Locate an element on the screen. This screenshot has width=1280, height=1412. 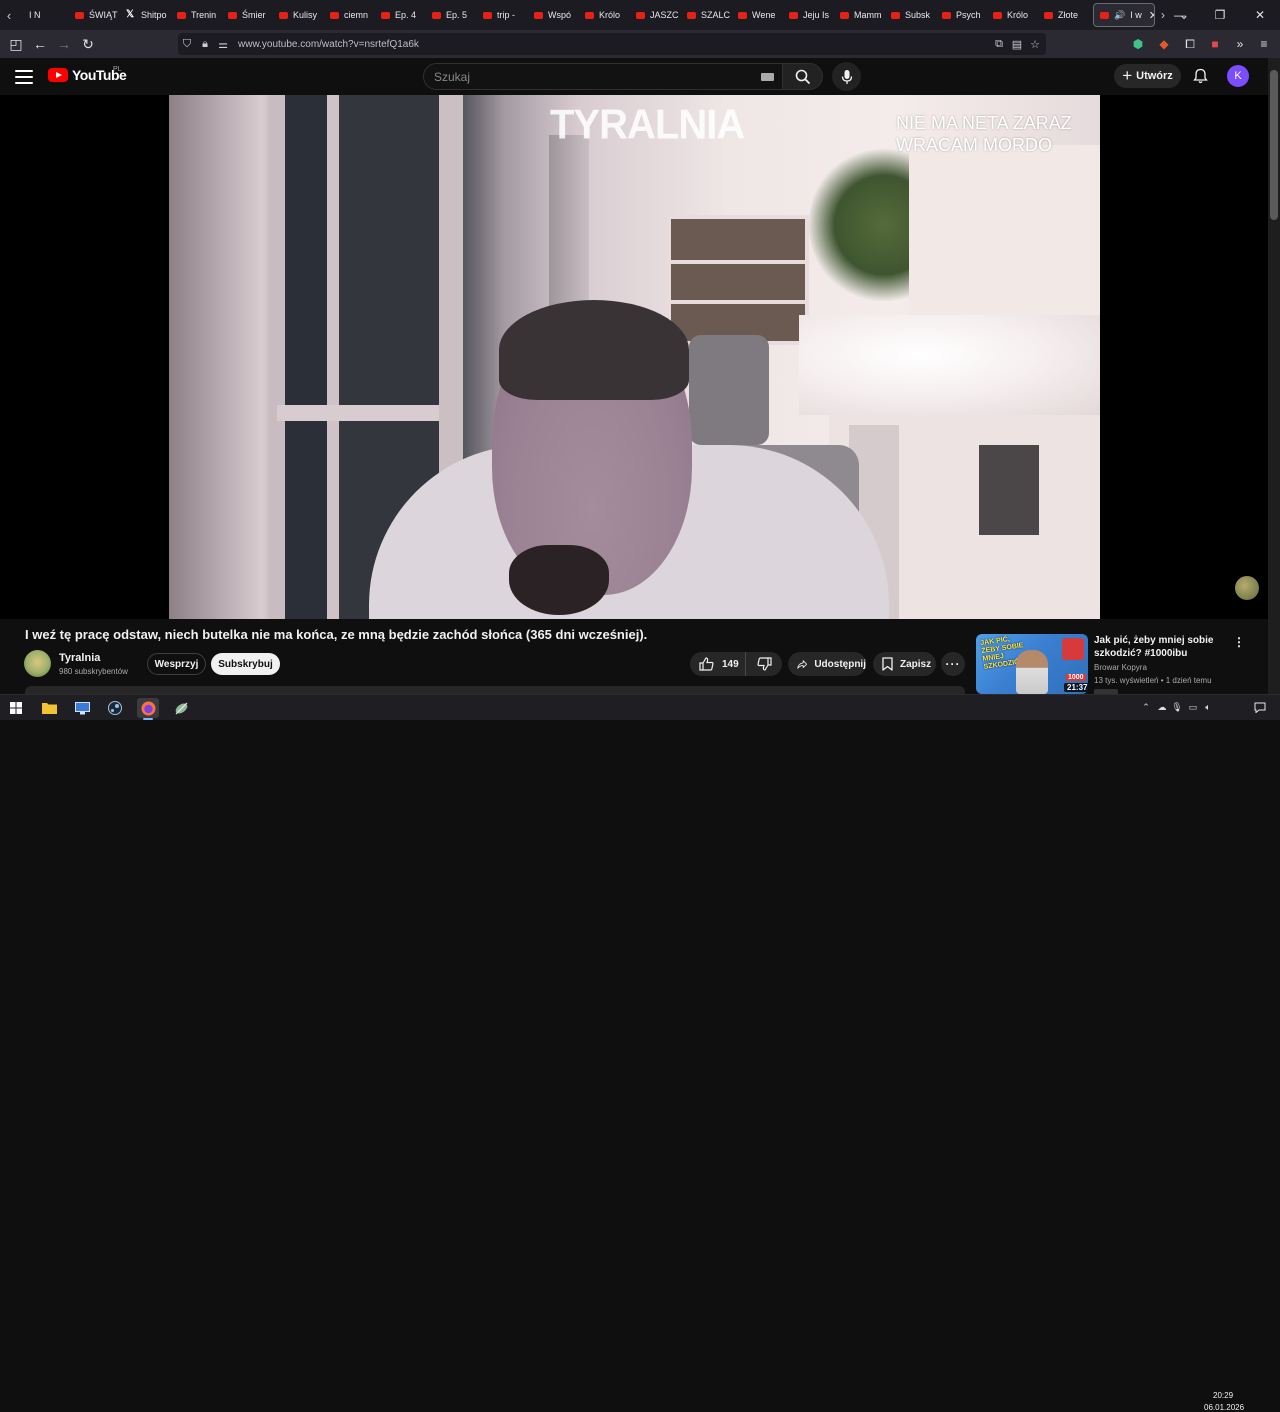
channel-name: Tyralnia is located at coordinates (79, 658).